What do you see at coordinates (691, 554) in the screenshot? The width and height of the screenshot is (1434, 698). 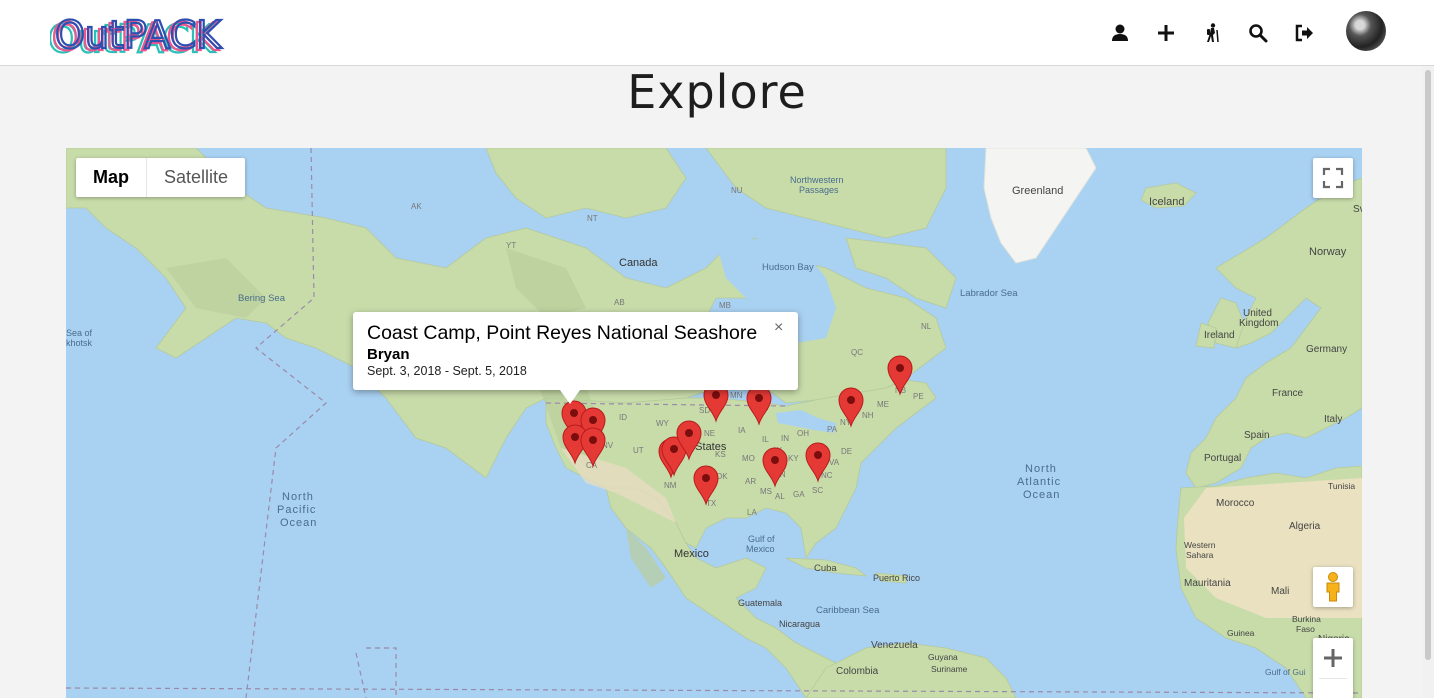 I see `label-mexico: Mexico` at bounding box center [691, 554].